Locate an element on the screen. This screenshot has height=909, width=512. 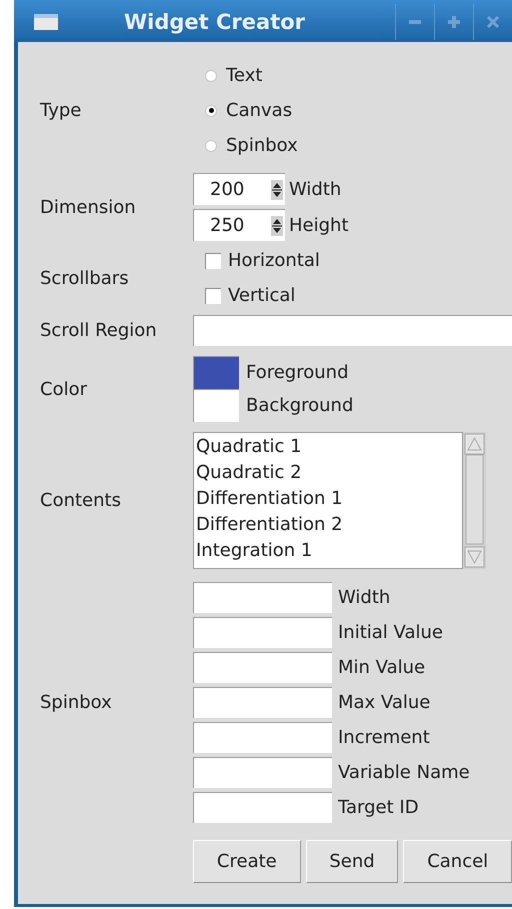
list-item: Quadratic 2 is located at coordinates (329, 473).